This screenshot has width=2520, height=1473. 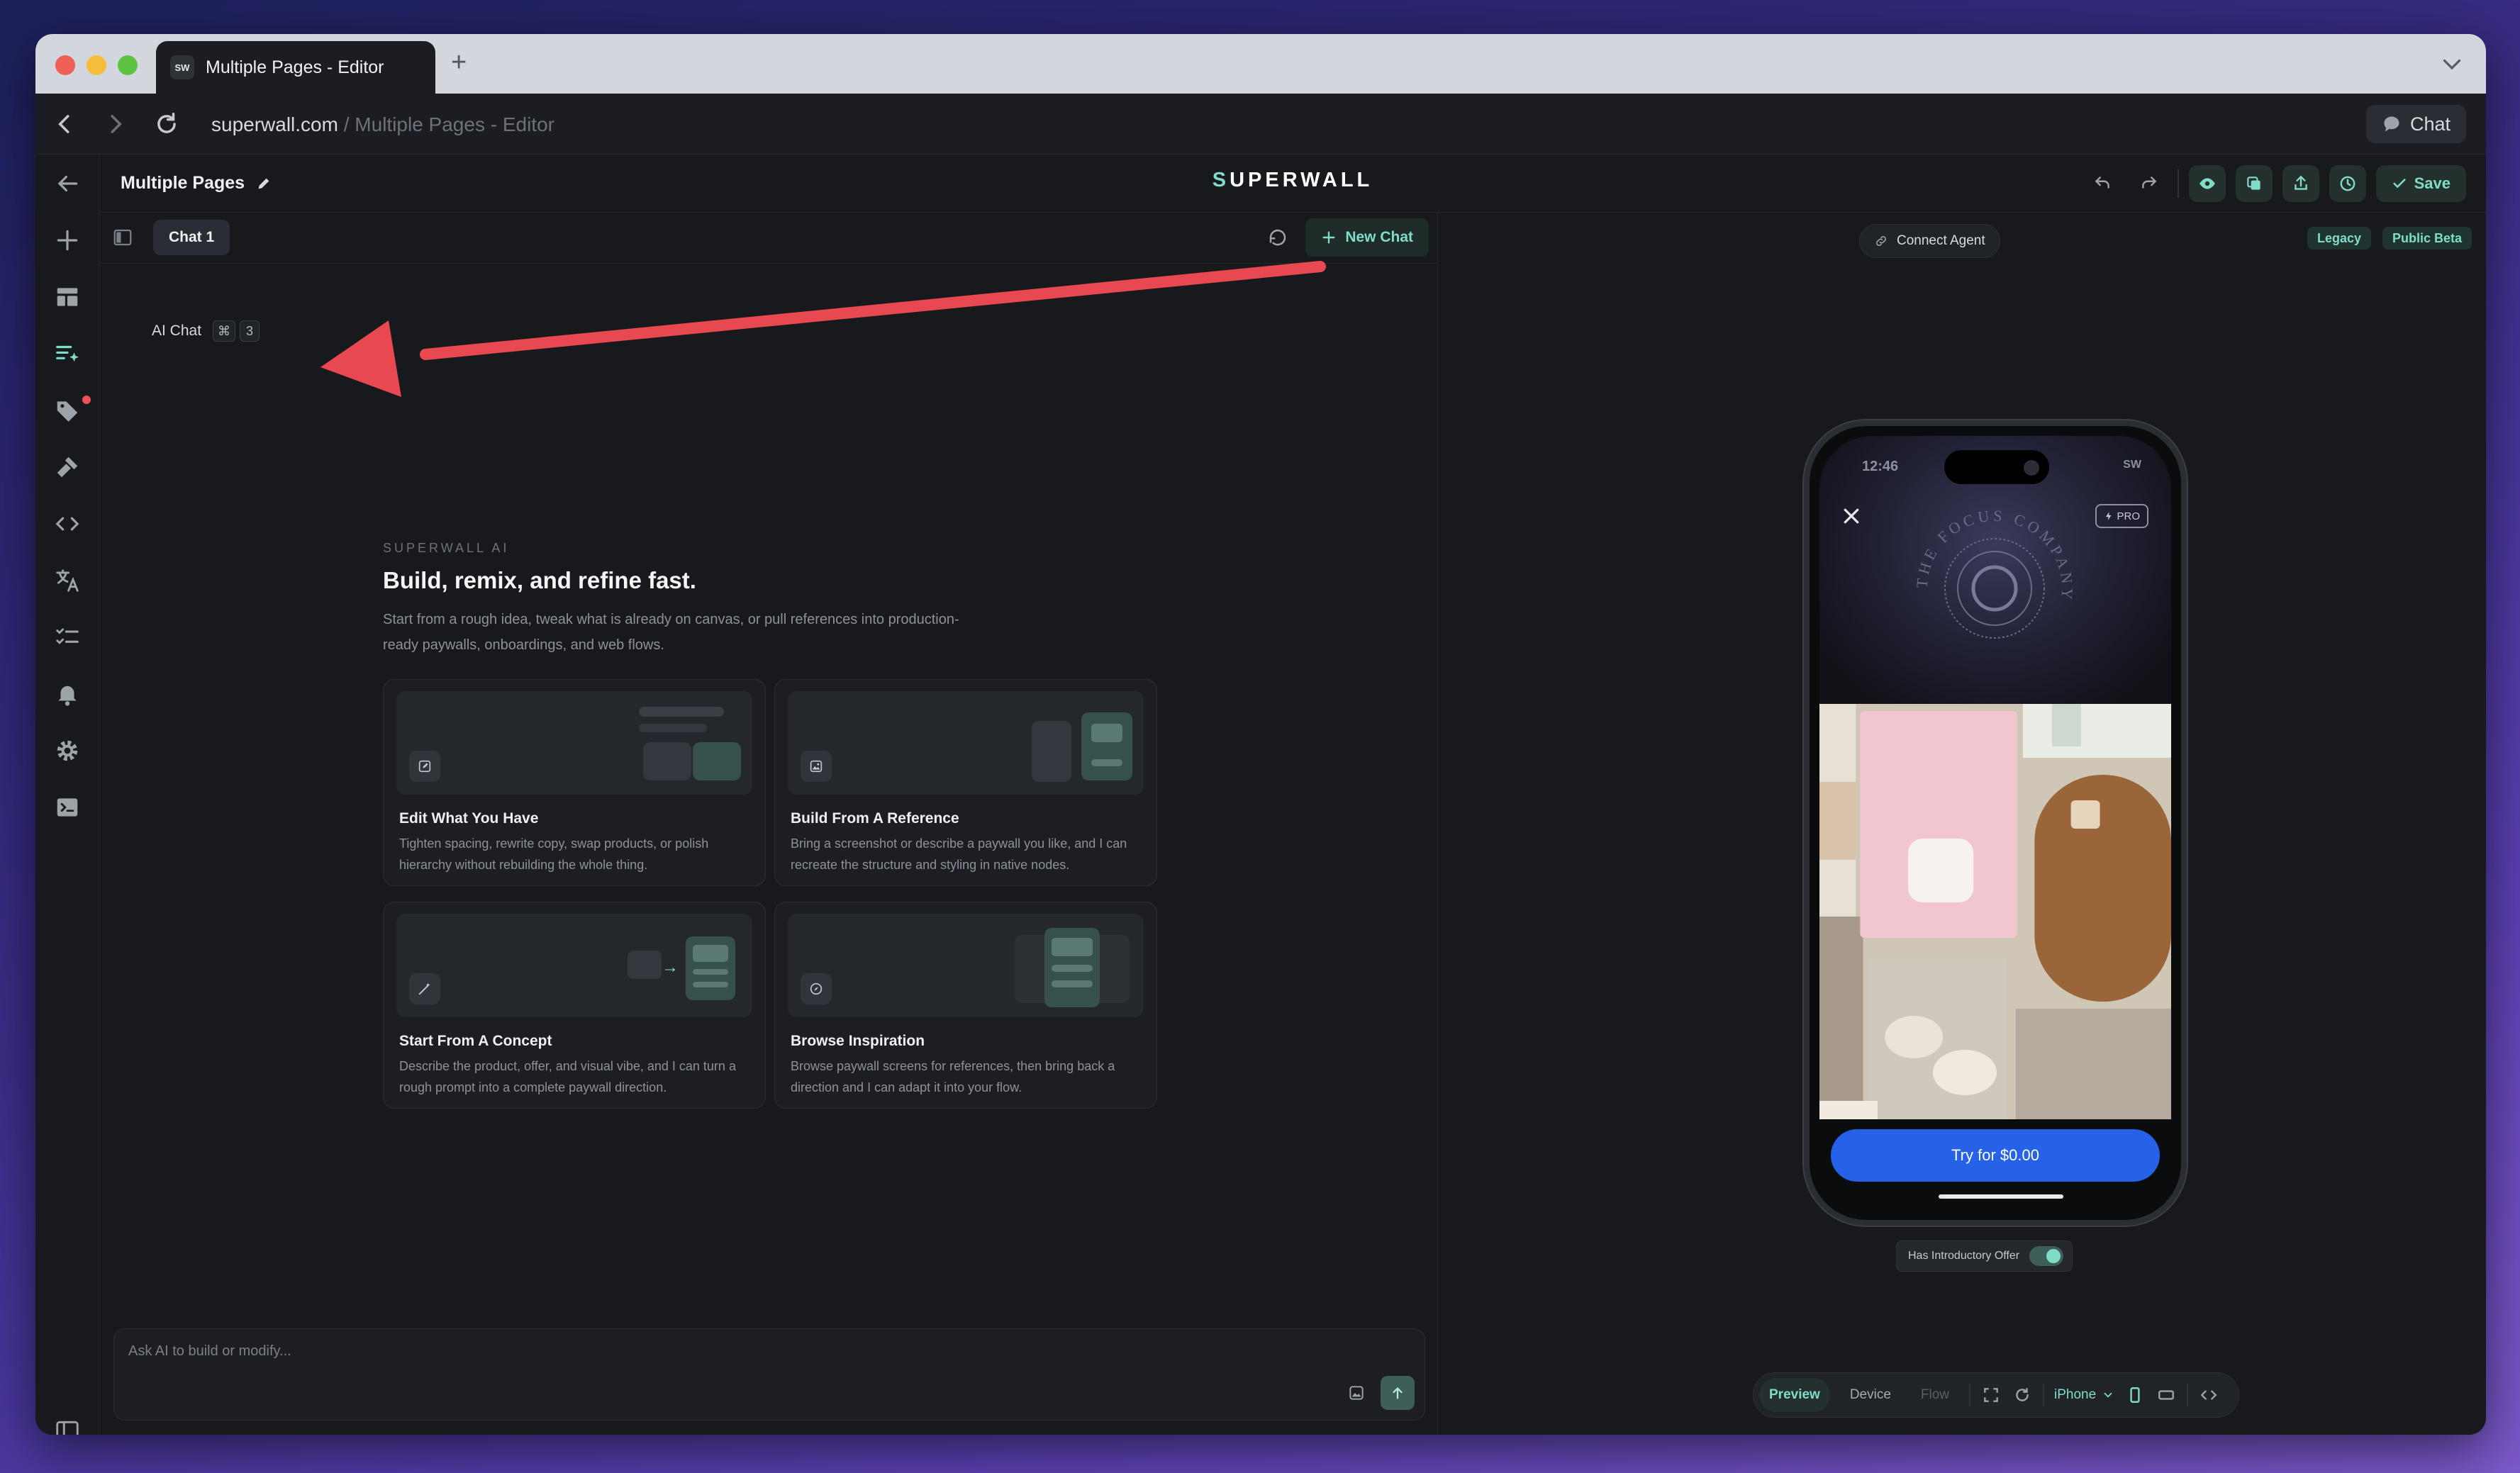 What do you see at coordinates (574, 966) in the screenshot?
I see `card-preview: →` at bounding box center [574, 966].